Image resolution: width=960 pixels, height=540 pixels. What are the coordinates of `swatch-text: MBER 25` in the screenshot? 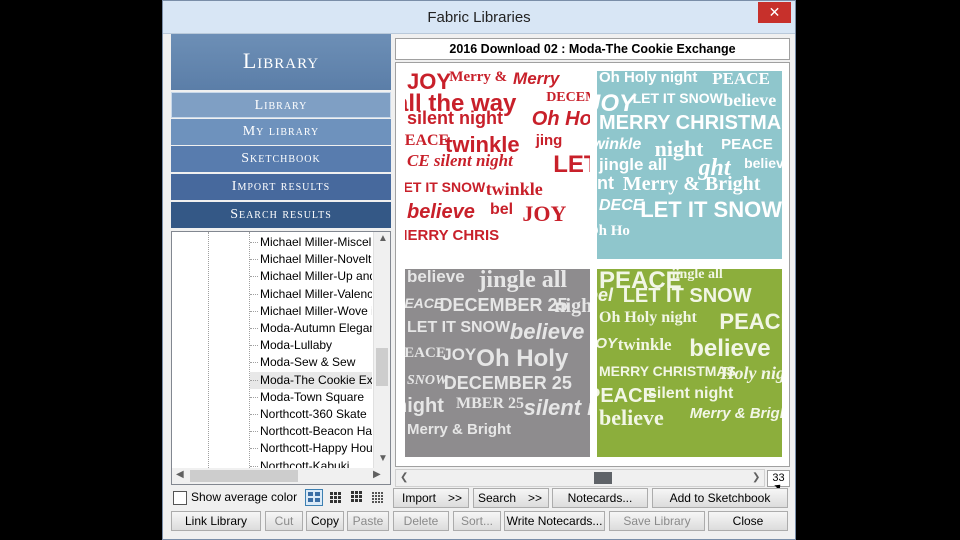 It's located at (490, 403).